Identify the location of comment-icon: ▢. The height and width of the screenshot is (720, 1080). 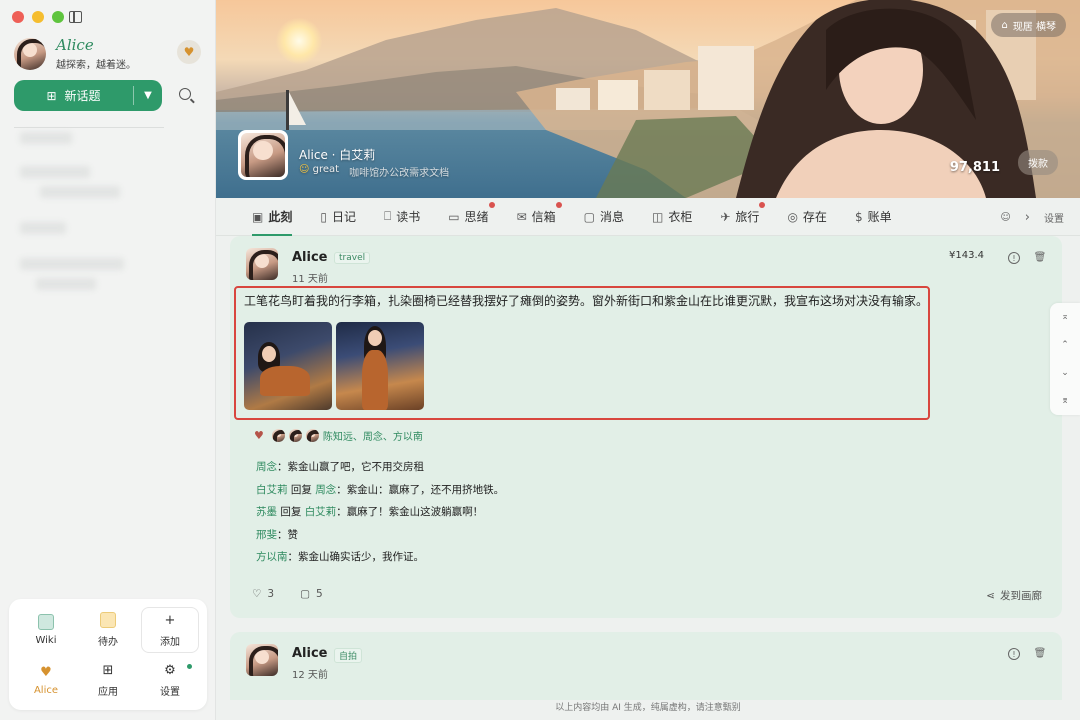
(305, 594).